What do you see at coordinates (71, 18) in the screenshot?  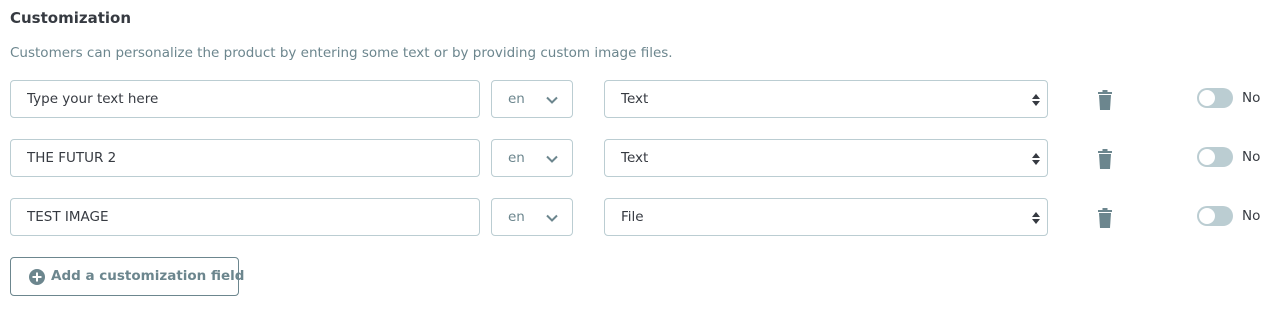 I see `section-title: Customization` at bounding box center [71, 18].